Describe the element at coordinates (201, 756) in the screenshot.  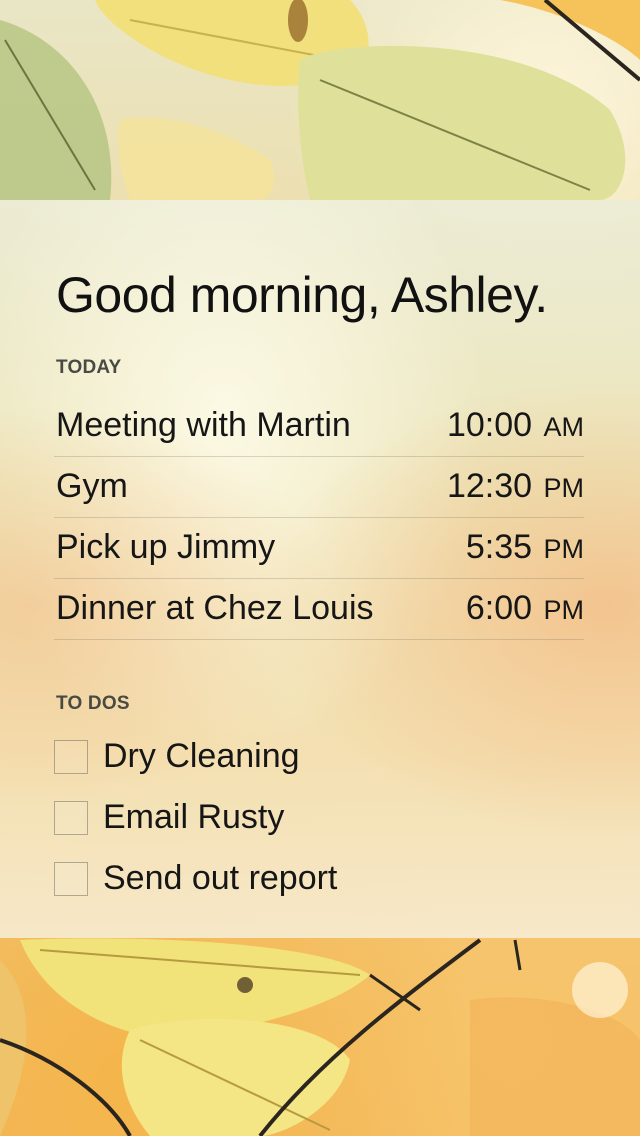
I see `todo-label: Dry Cleaning` at that location.